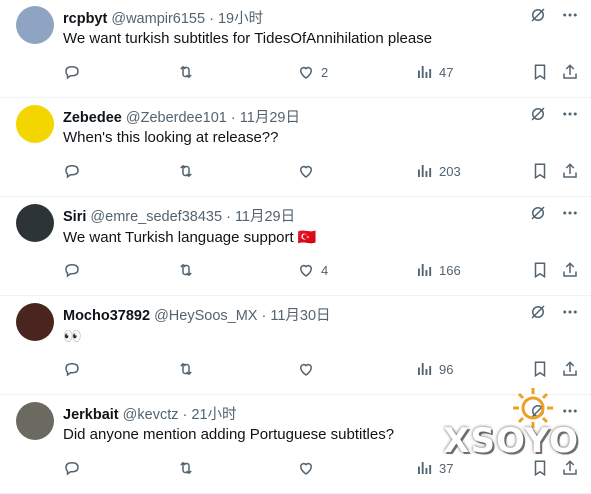 This screenshot has height=494, width=591. What do you see at coordinates (176, 118) in the screenshot?
I see `user-handle: @Zeberdee101` at bounding box center [176, 118].